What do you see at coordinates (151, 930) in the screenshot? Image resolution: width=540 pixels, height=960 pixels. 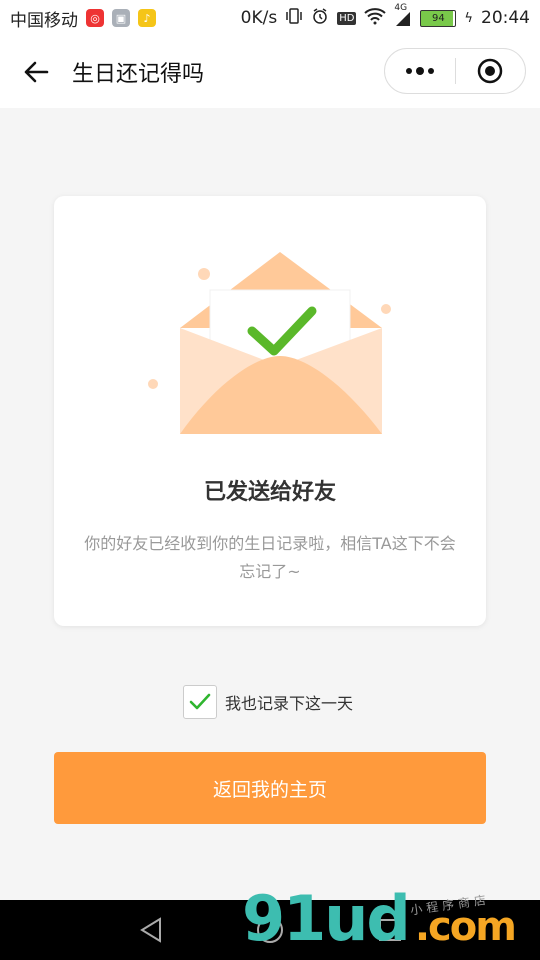 I see `nav-back-icon` at bounding box center [151, 930].